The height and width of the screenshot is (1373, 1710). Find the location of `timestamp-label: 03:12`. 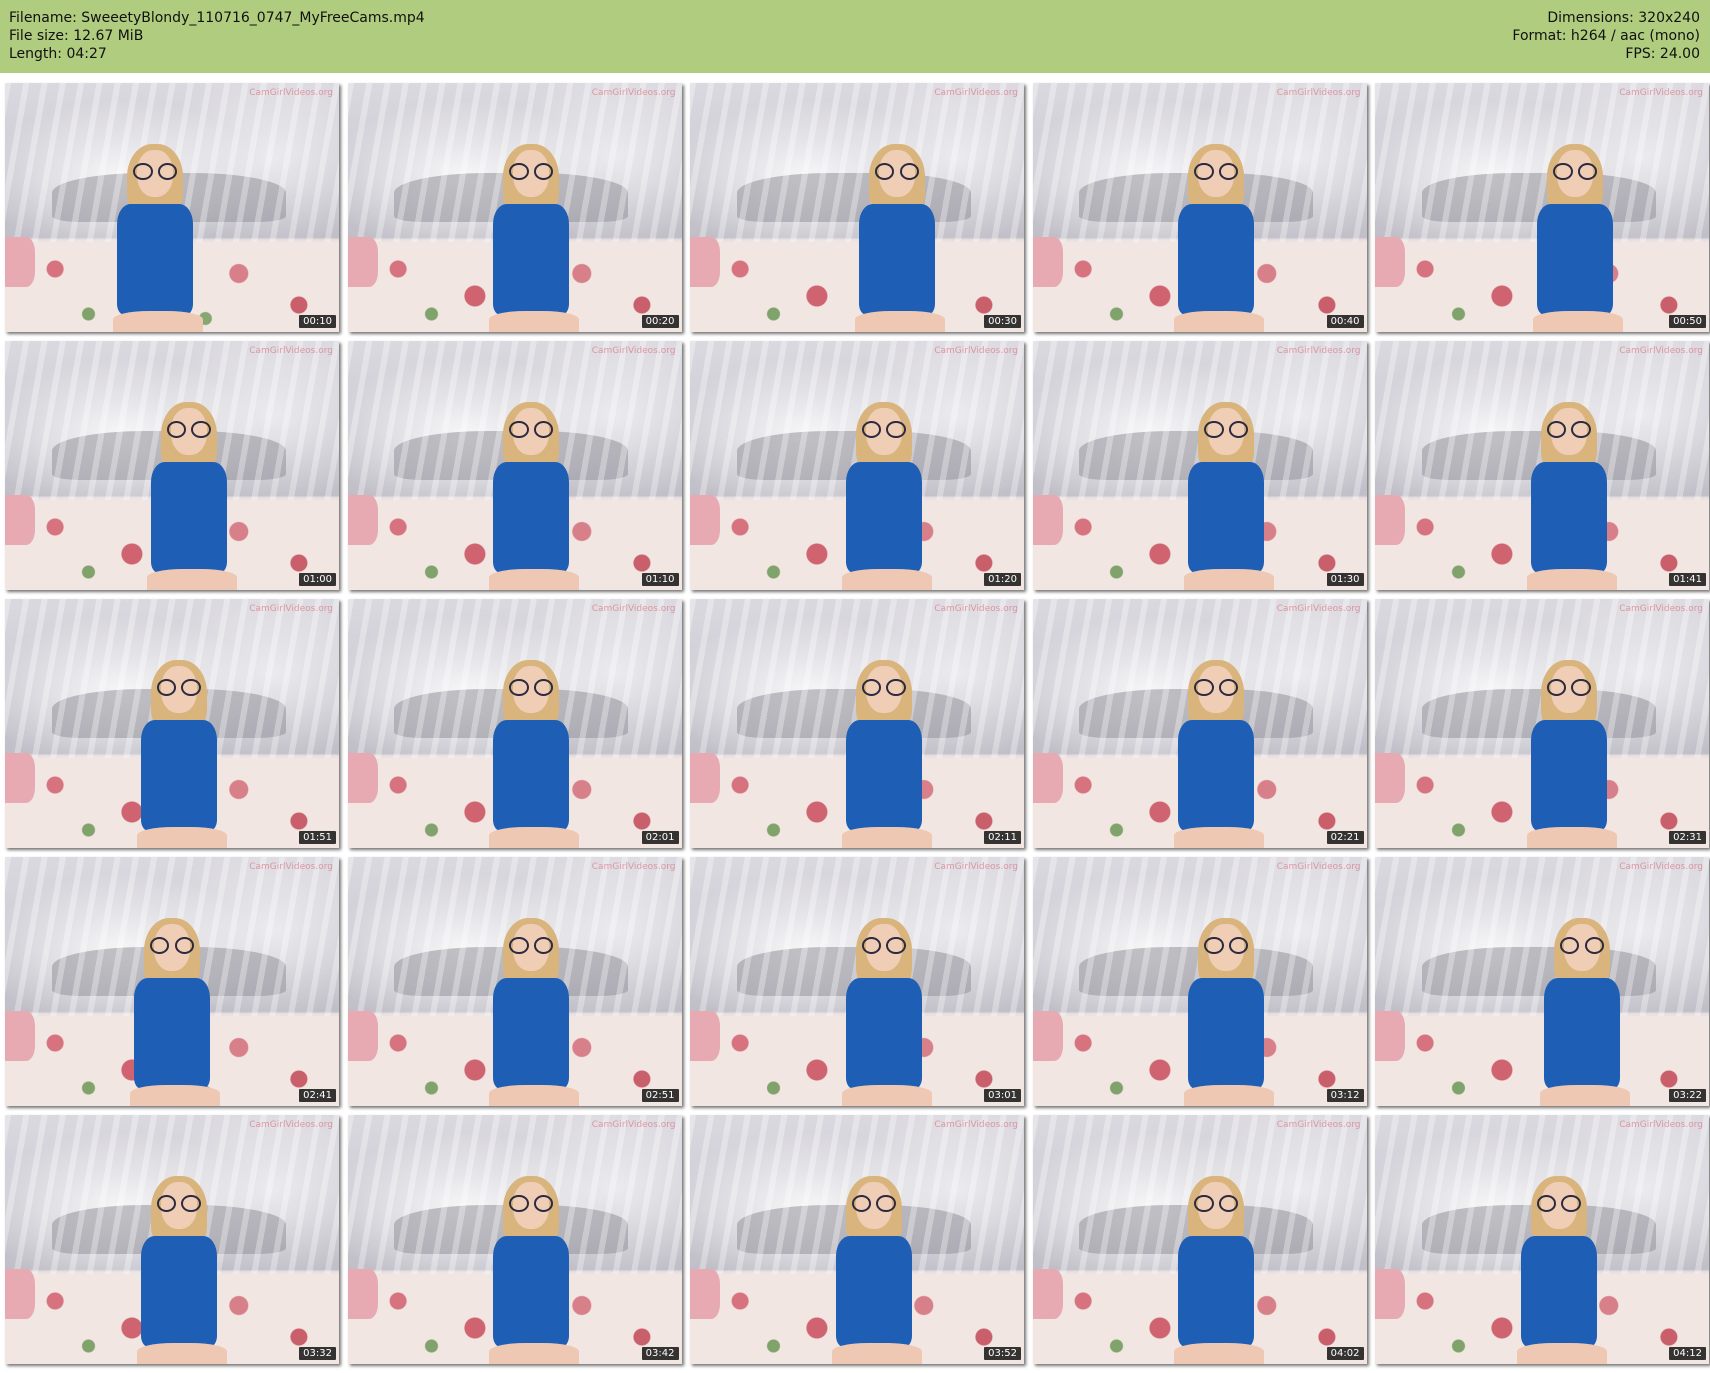

timestamp-label: 03:12 is located at coordinates (1345, 1095).